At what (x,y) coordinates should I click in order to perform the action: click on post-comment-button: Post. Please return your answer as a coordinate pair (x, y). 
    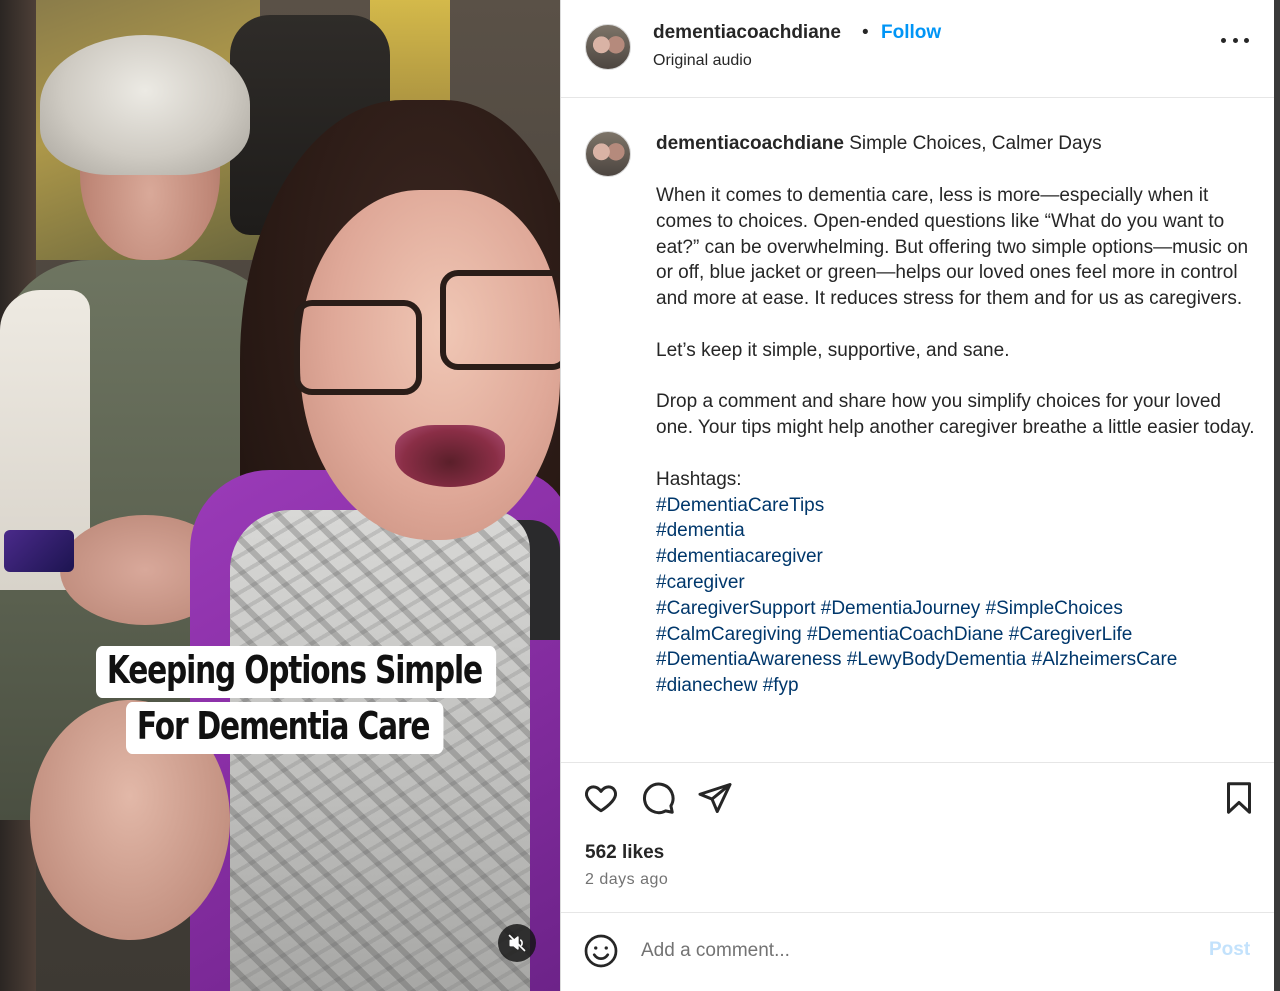
    Looking at the image, I should click on (1229, 950).